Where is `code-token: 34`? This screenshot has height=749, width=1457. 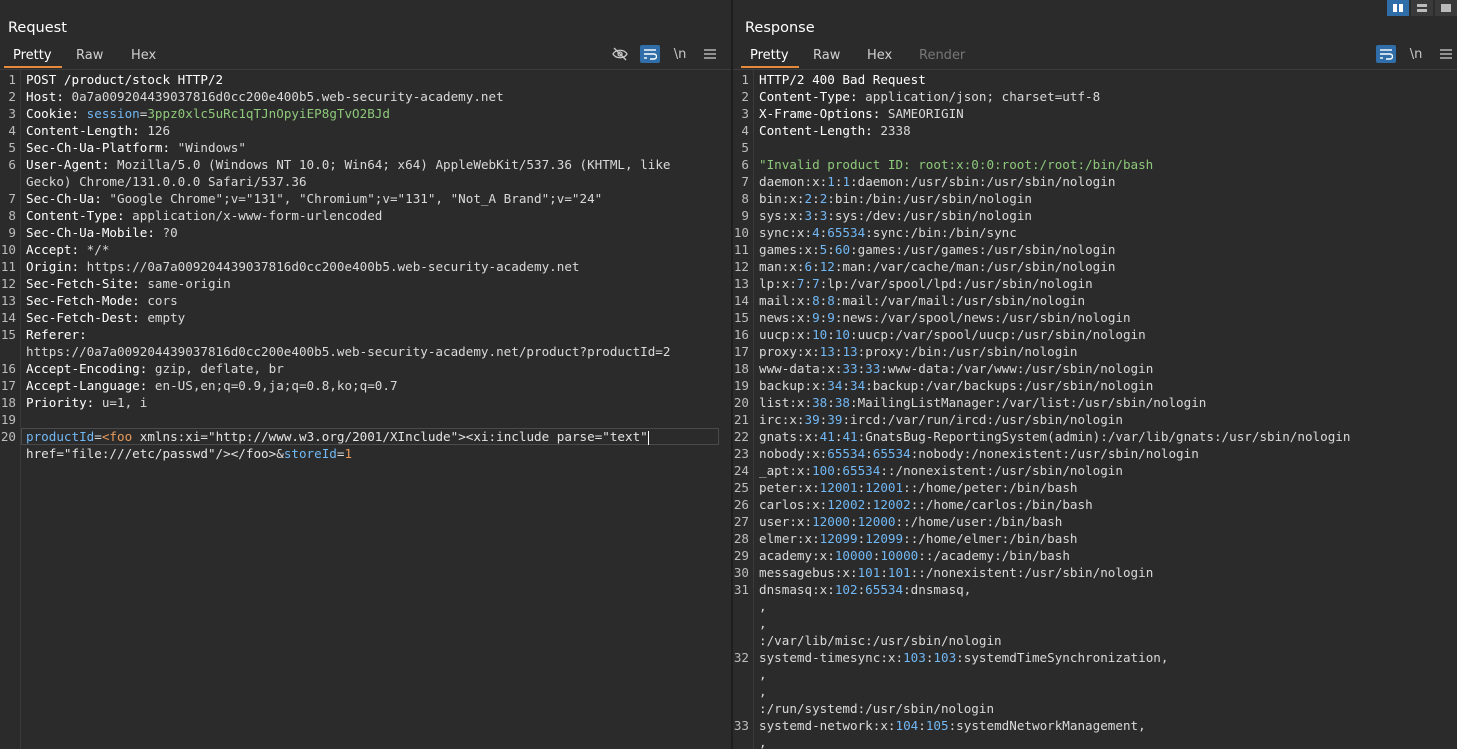
code-token: 34 is located at coordinates (858, 385).